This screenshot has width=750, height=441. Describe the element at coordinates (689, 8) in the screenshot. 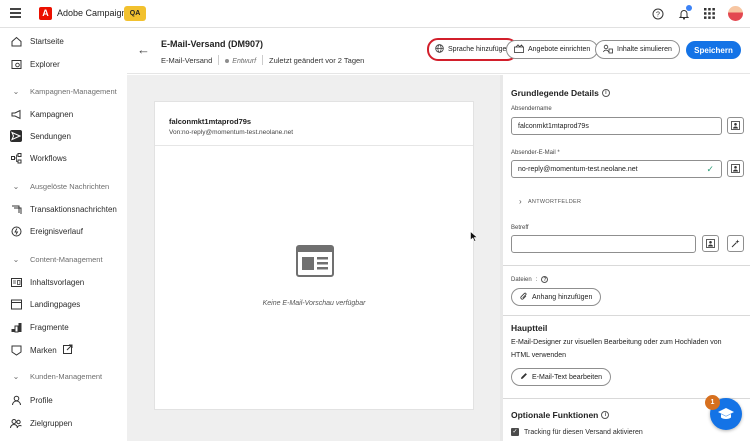

I see `notification-dot` at that location.